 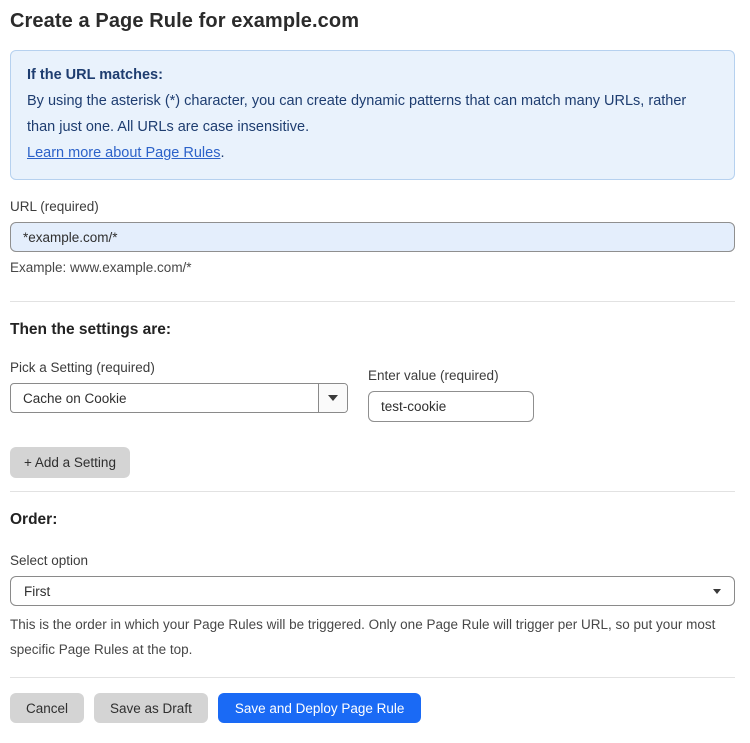 I want to click on setting-select-label: Pick a Setting (required), so click(x=82, y=367).